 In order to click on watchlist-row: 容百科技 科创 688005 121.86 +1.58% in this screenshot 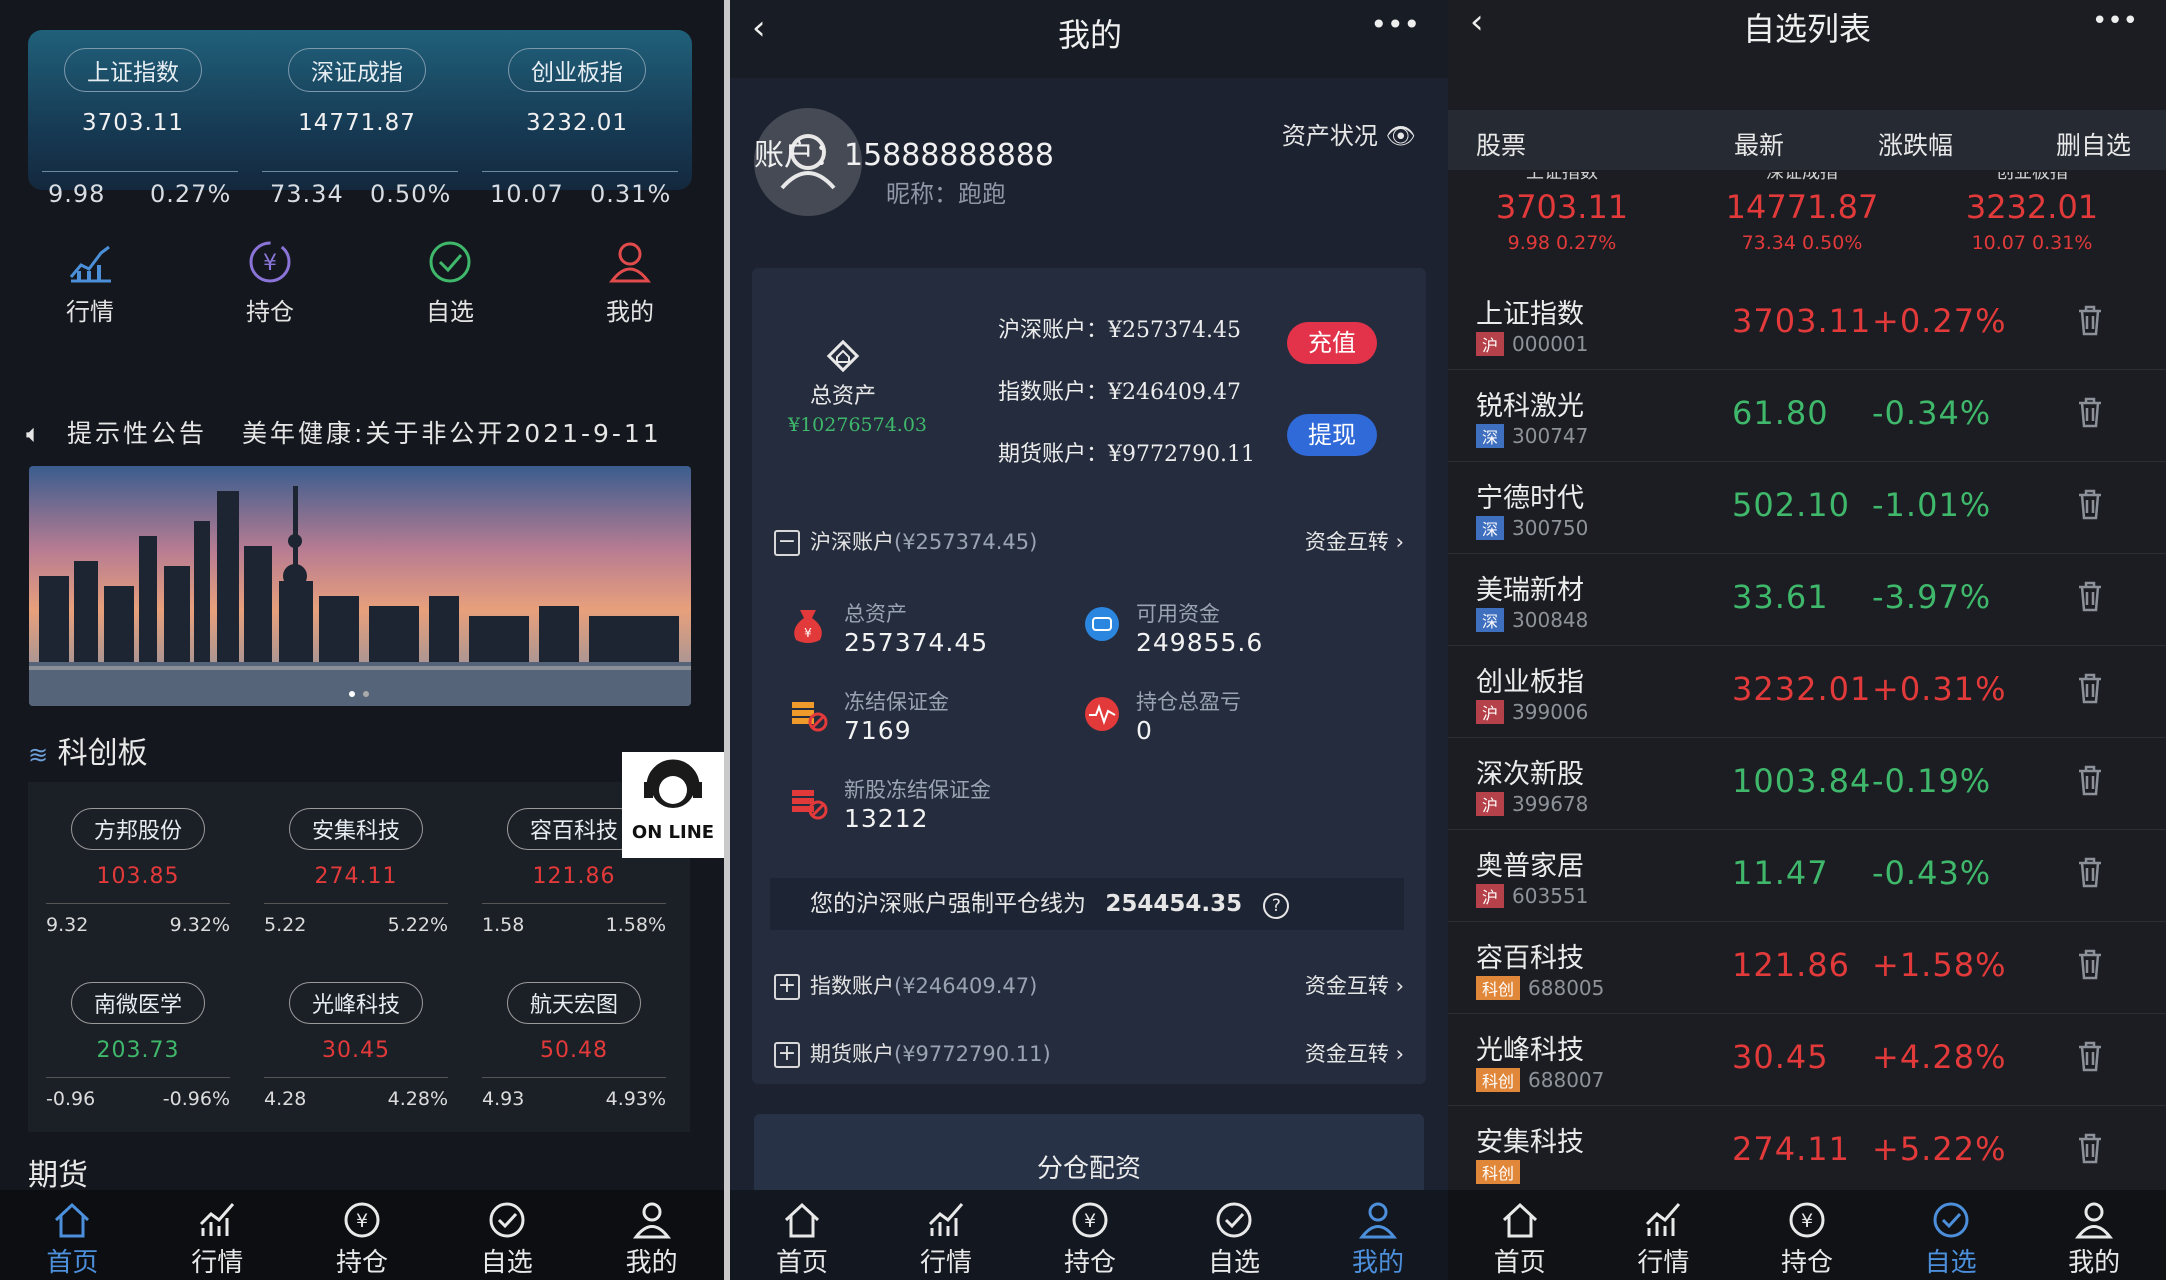, I will do `click(1807, 968)`.